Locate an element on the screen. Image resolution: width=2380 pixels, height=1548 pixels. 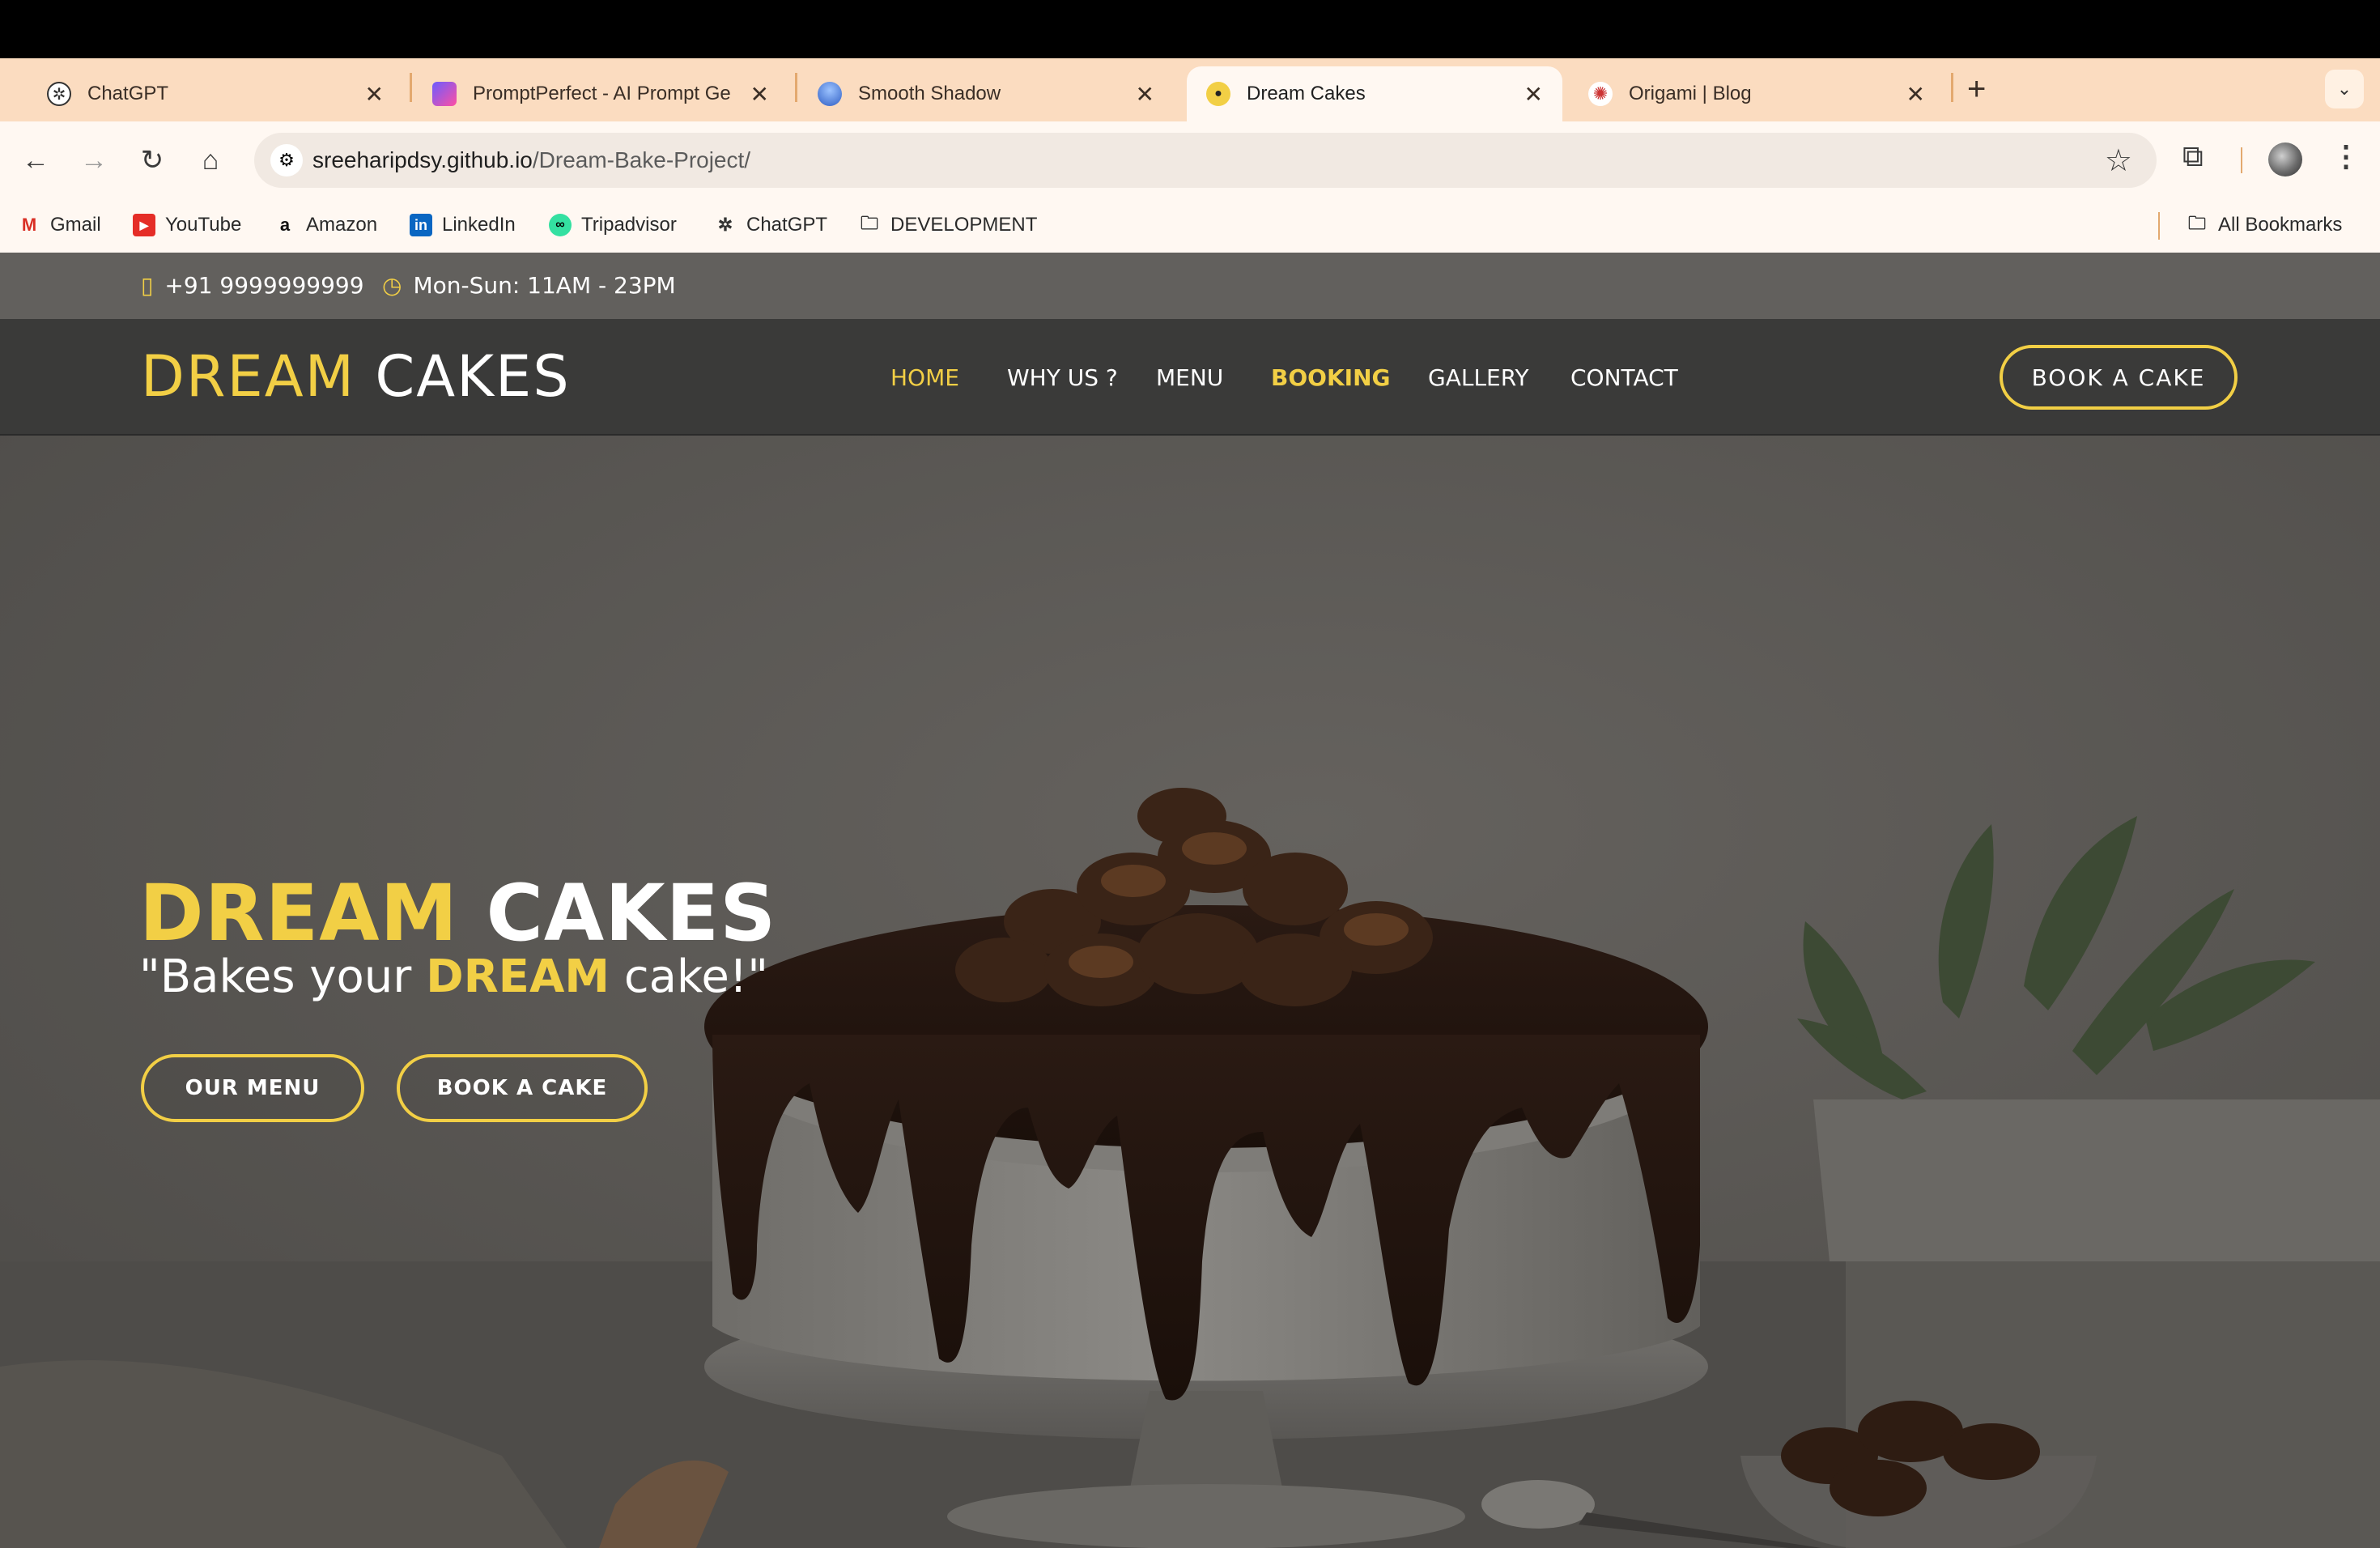
nav-menu: MENU is located at coordinates (1189, 377).